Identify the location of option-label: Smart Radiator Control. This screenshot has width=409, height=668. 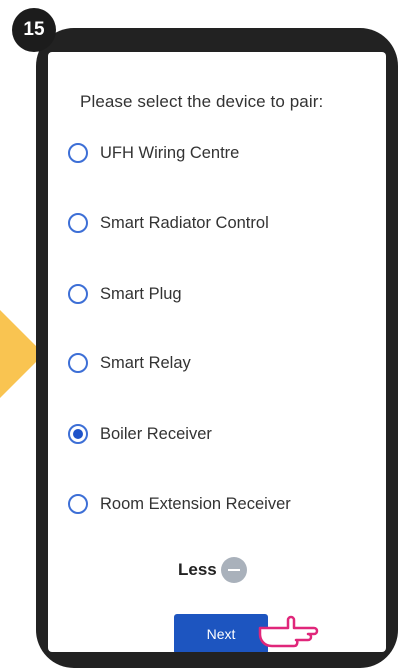
(184, 222).